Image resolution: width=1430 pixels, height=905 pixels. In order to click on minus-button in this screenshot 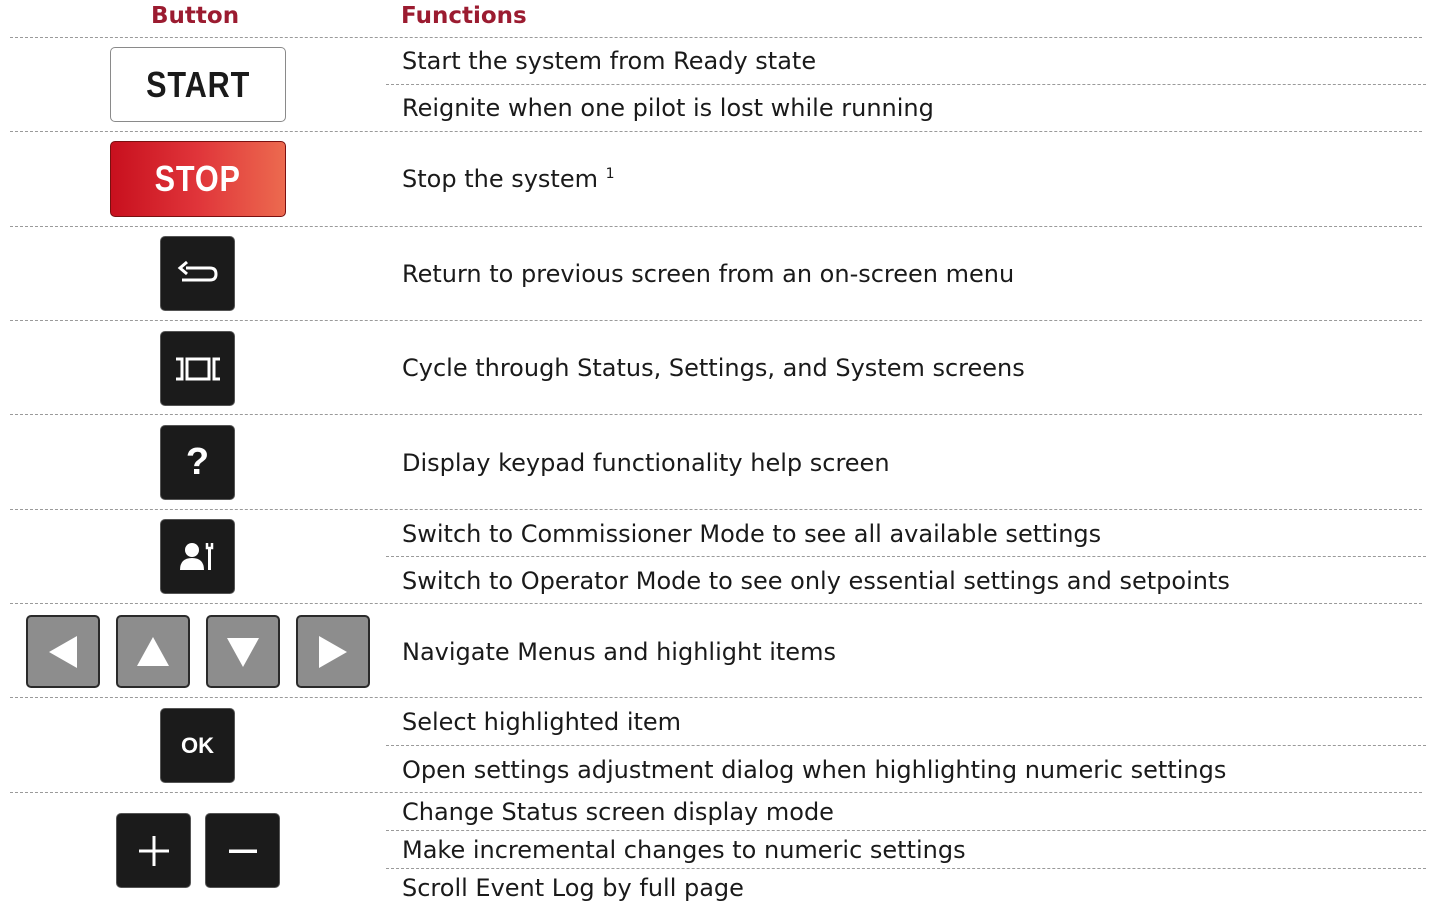, I will do `click(242, 850)`.